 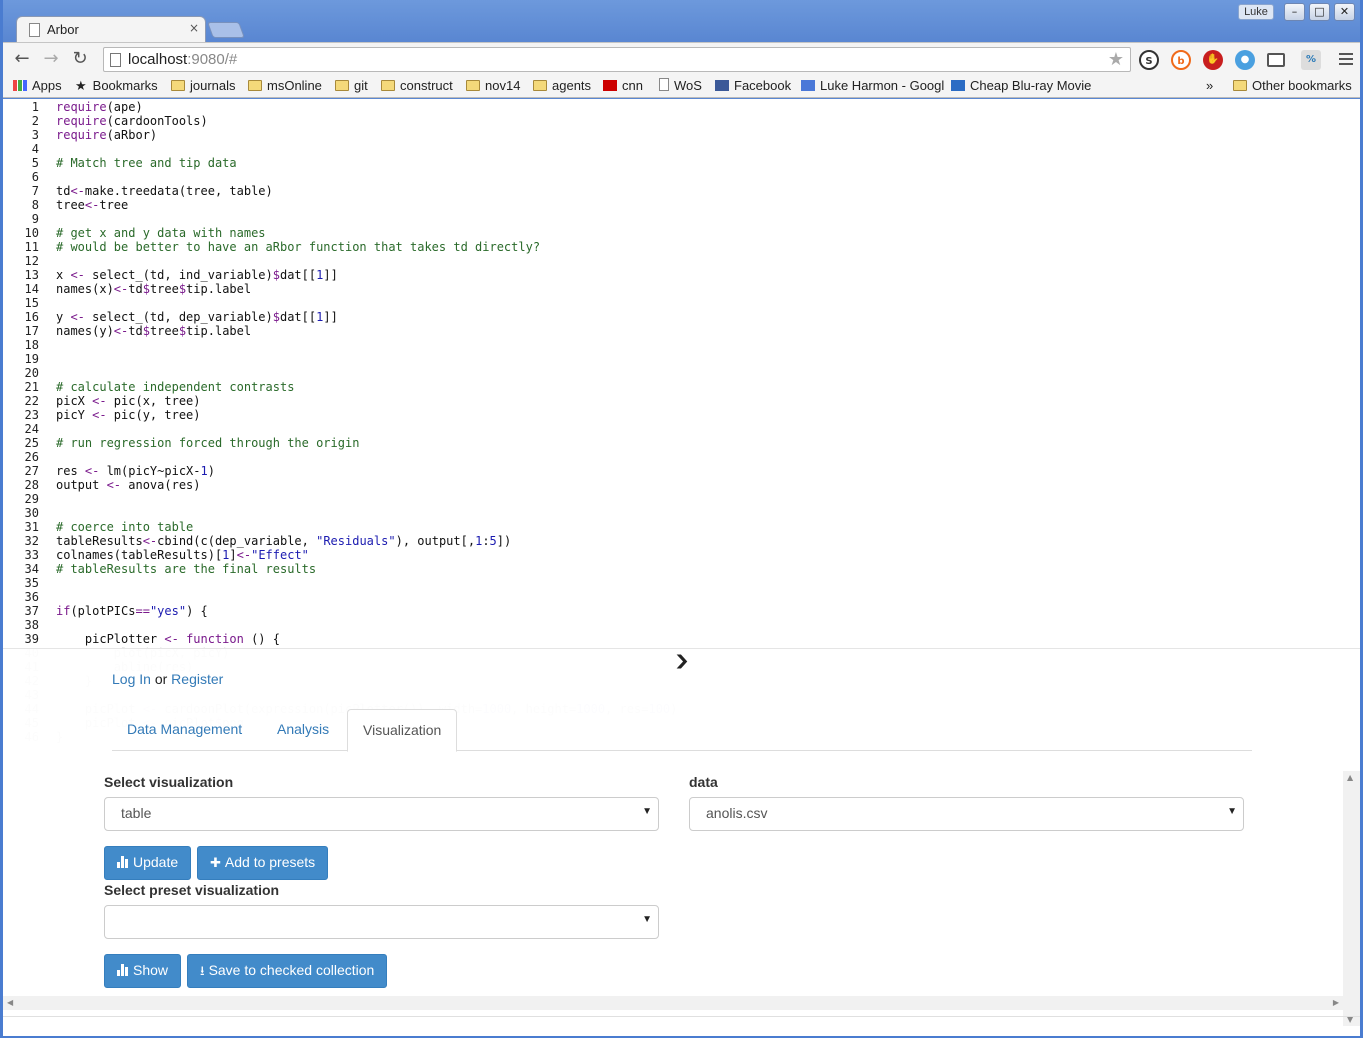 I want to click on back-icon: ←, so click(x=22, y=59).